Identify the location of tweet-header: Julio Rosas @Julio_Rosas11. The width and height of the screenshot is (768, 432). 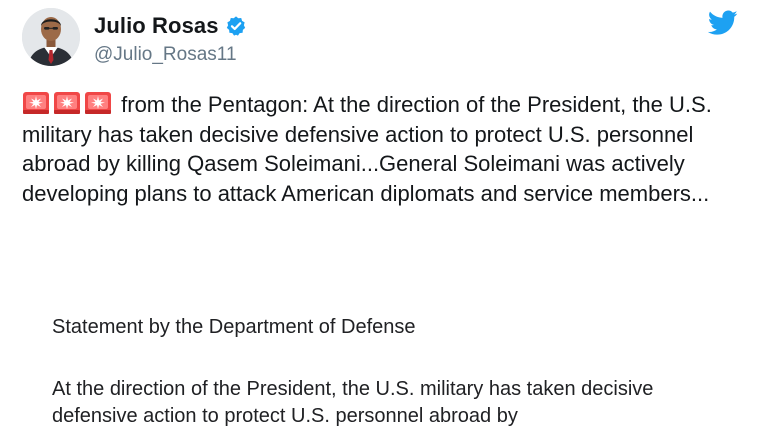
(384, 40).